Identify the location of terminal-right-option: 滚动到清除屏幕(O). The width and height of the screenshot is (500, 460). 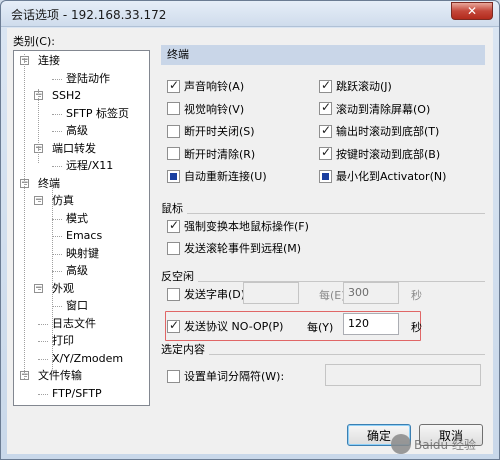
(375, 108).